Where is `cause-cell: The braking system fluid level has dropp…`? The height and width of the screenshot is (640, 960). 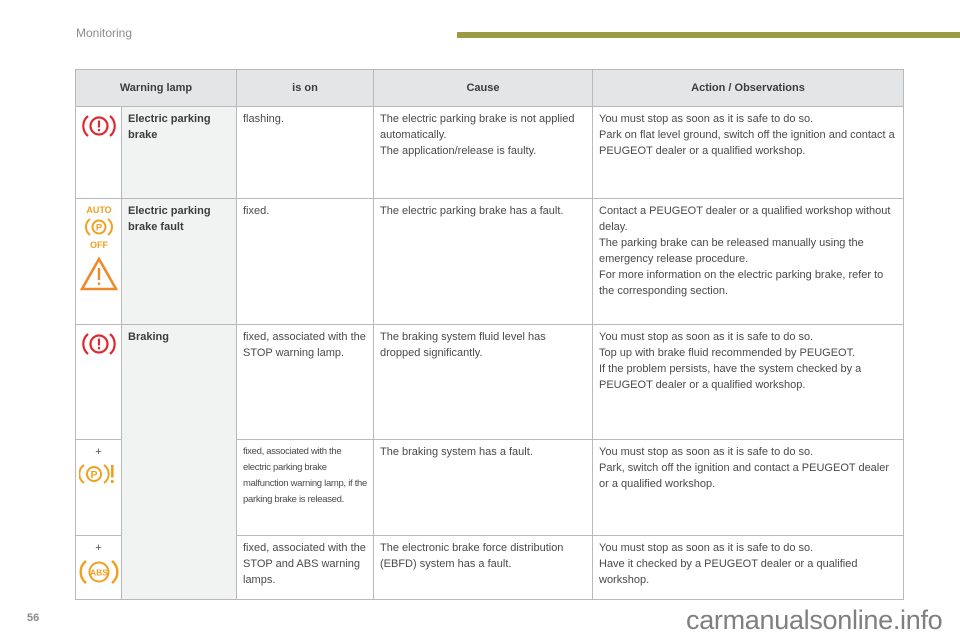
cause-cell: The braking system fluid level has dropp… is located at coordinates (483, 382).